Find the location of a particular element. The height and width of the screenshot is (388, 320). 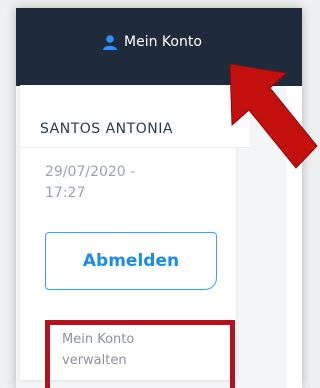

my-account-link: Mein Konto is located at coordinates (152, 42).